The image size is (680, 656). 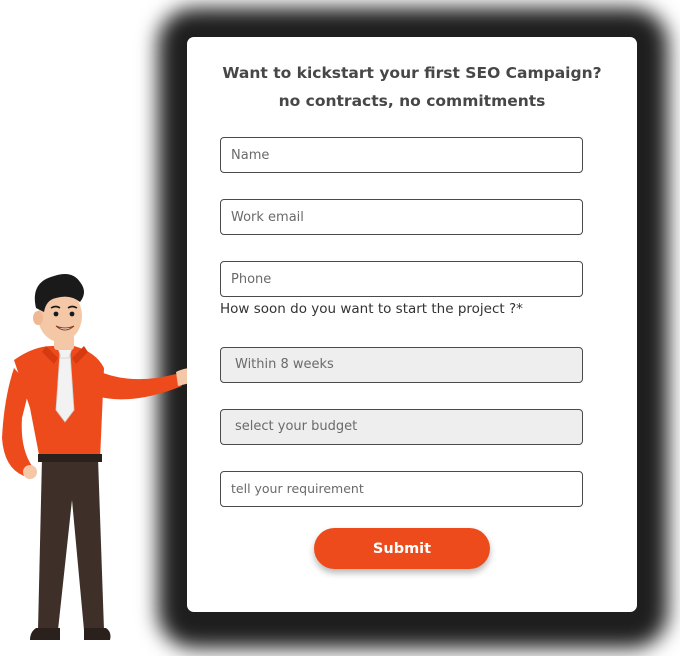 I want to click on work-email-field, so click(x=401, y=217).